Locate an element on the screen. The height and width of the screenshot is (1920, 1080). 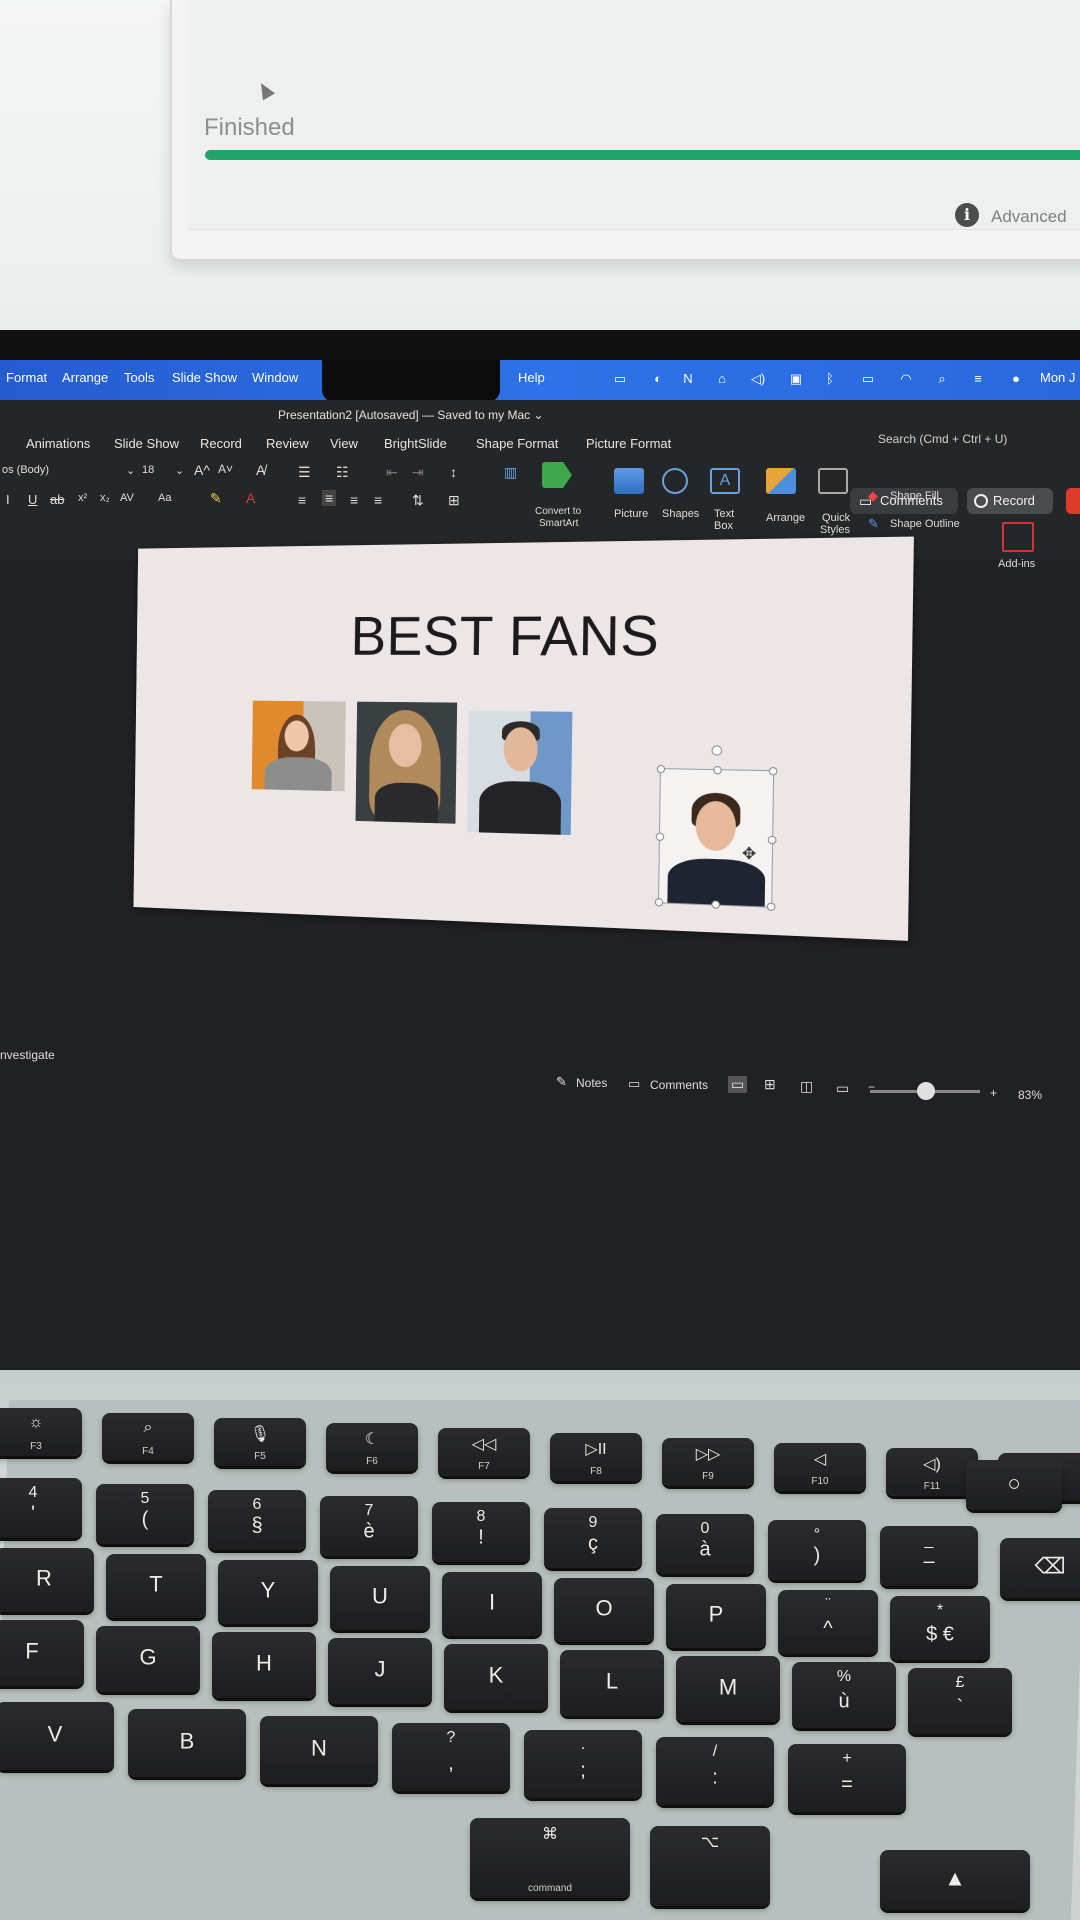
number-key: 5( is located at coordinates (145, 1514).